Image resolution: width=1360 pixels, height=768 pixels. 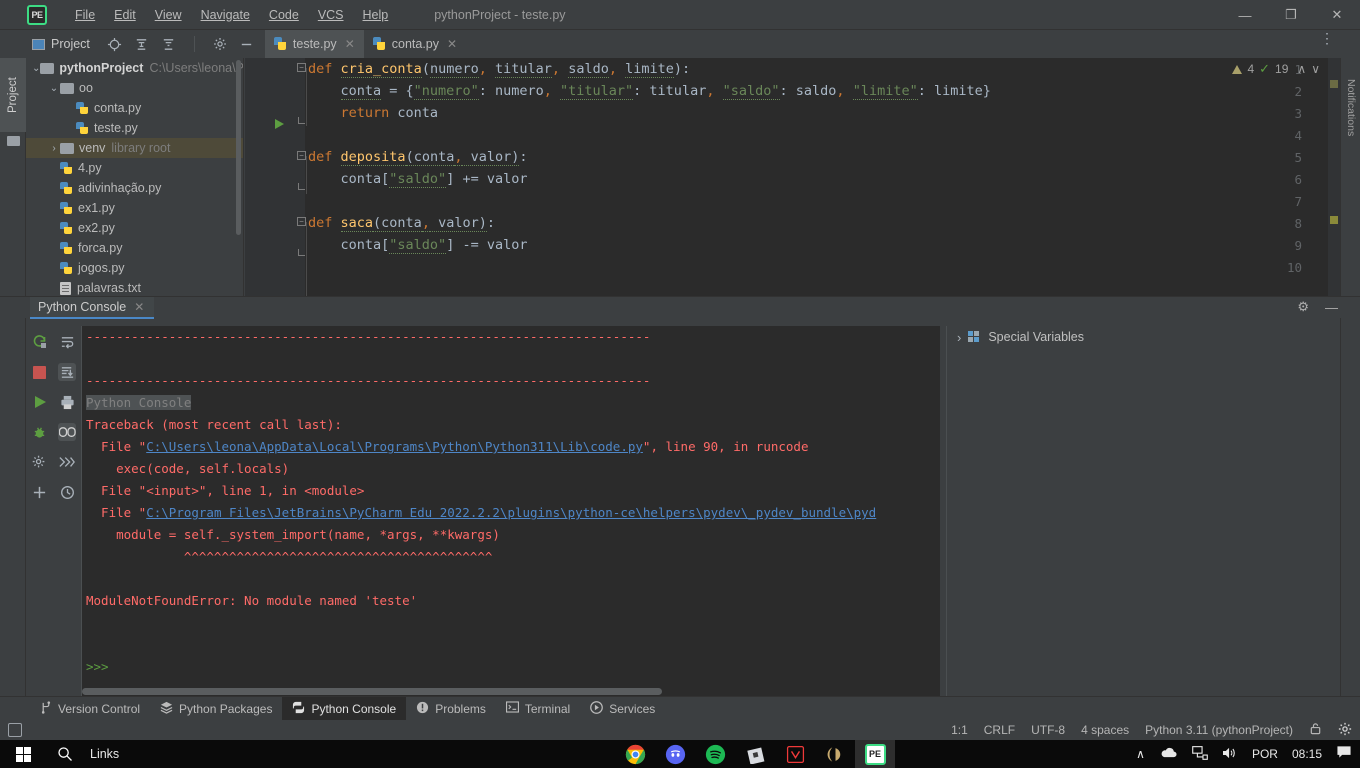 What do you see at coordinates (1230, 754) in the screenshot?
I see `volume-icon` at bounding box center [1230, 754].